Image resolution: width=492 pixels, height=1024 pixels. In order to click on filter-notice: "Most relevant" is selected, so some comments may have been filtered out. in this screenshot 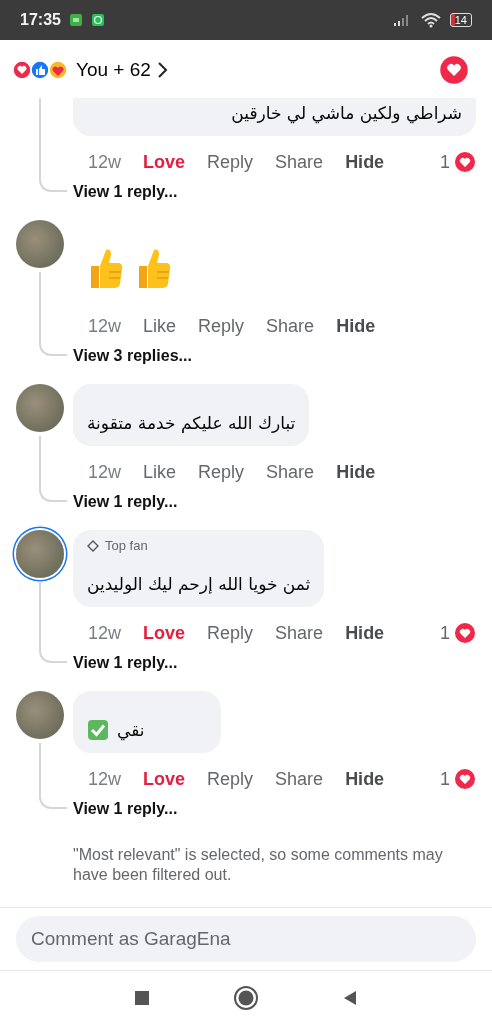, I will do `click(258, 865)`.